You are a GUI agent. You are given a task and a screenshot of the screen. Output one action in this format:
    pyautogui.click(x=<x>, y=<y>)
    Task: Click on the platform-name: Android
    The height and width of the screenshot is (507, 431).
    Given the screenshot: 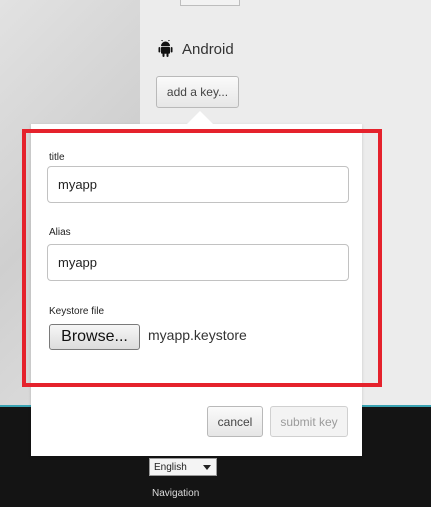 What is the action you would take?
    pyautogui.click(x=208, y=49)
    